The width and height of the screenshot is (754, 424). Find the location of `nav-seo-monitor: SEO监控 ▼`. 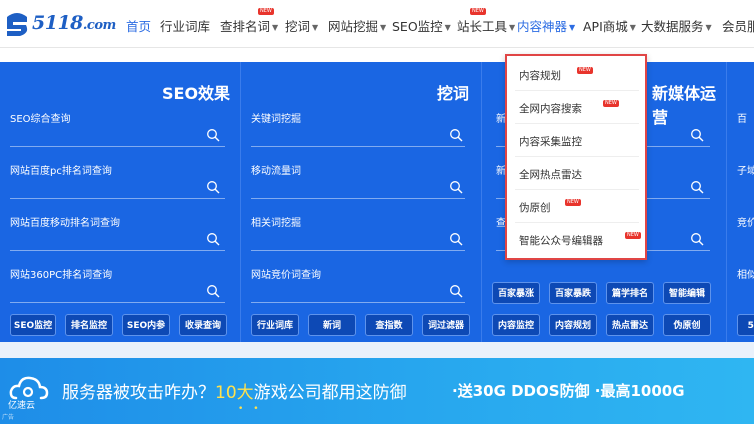

nav-seo-monitor: SEO监控 ▼ is located at coordinates (421, 25).